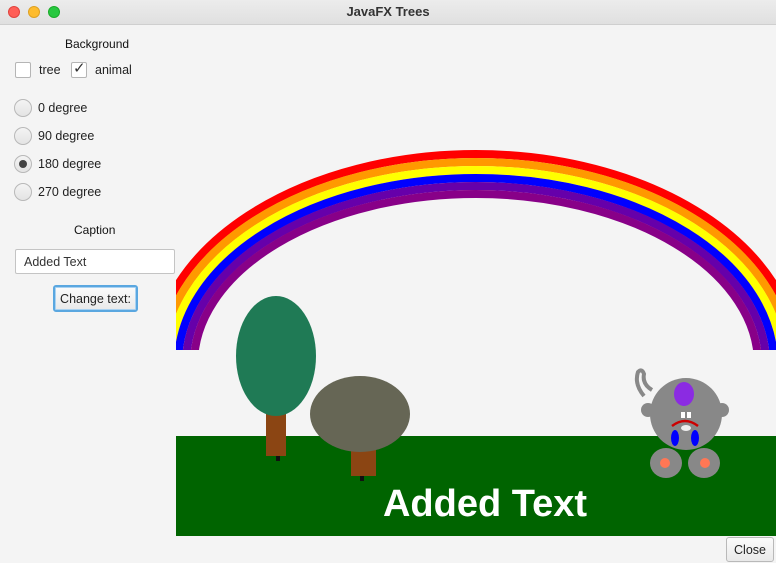  What do you see at coordinates (23, 70) in the screenshot?
I see `tree-checkbox` at bounding box center [23, 70].